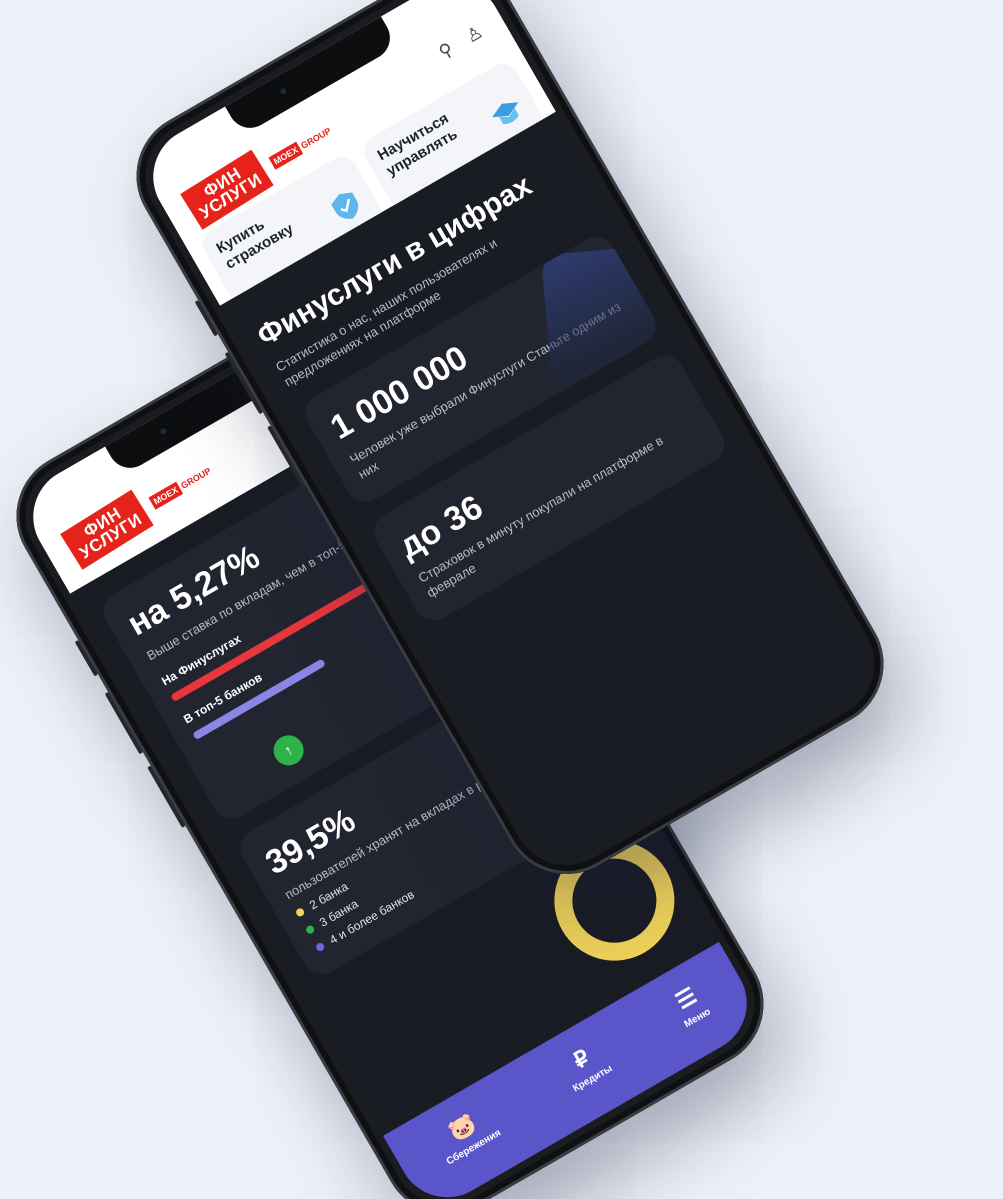 The image size is (1003, 1199). Describe the element at coordinates (460, 42) in the screenshot. I see `header-icons: ⚲ ♙` at that location.